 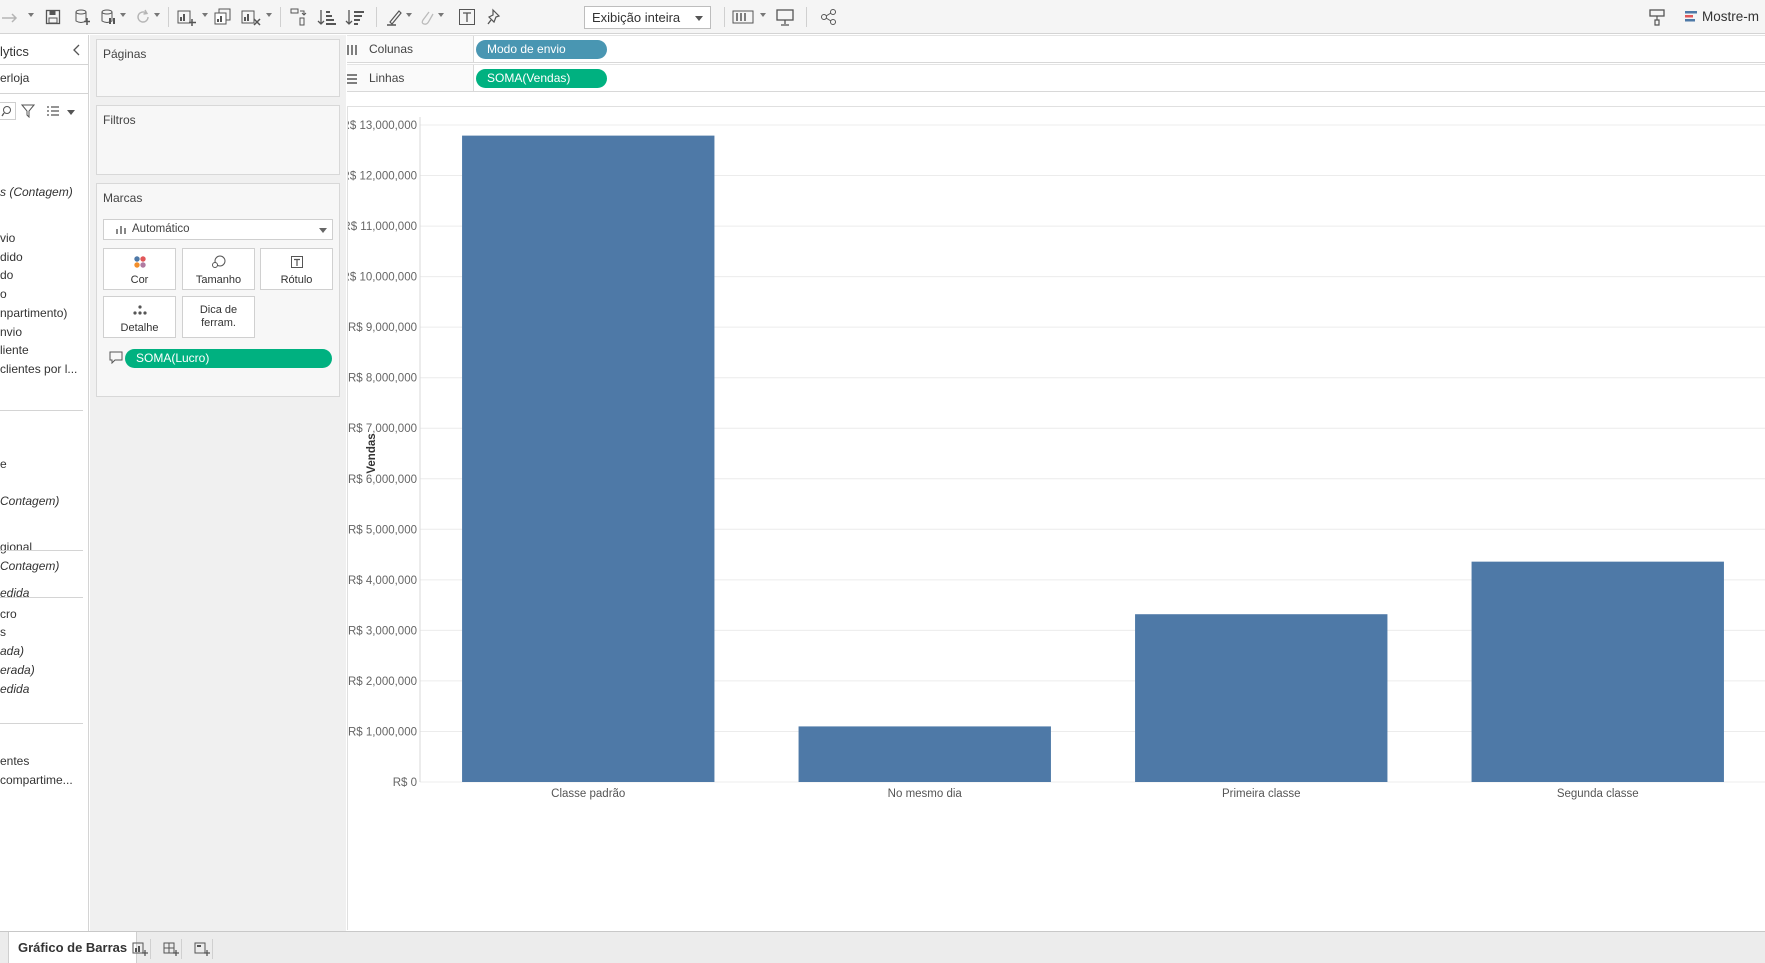 What do you see at coordinates (296, 269) in the screenshot?
I see `label-button: Rótulo` at bounding box center [296, 269].